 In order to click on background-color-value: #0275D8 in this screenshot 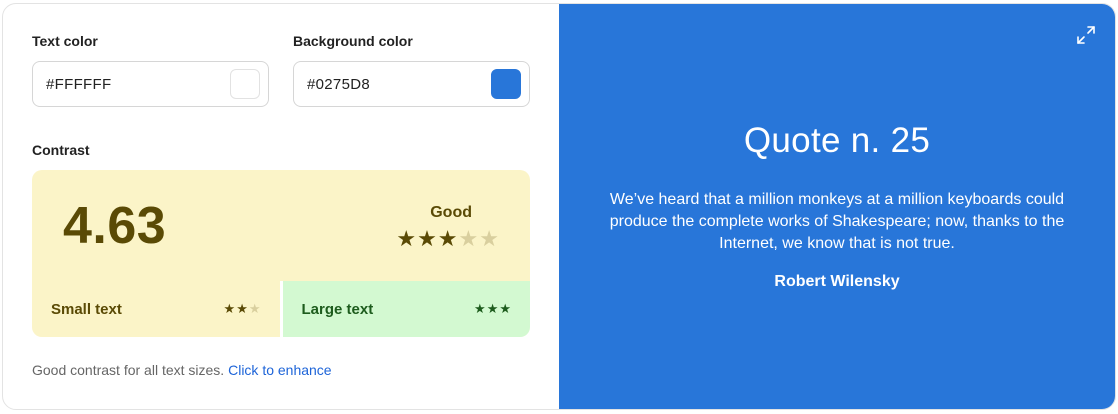, I will do `click(399, 84)`.